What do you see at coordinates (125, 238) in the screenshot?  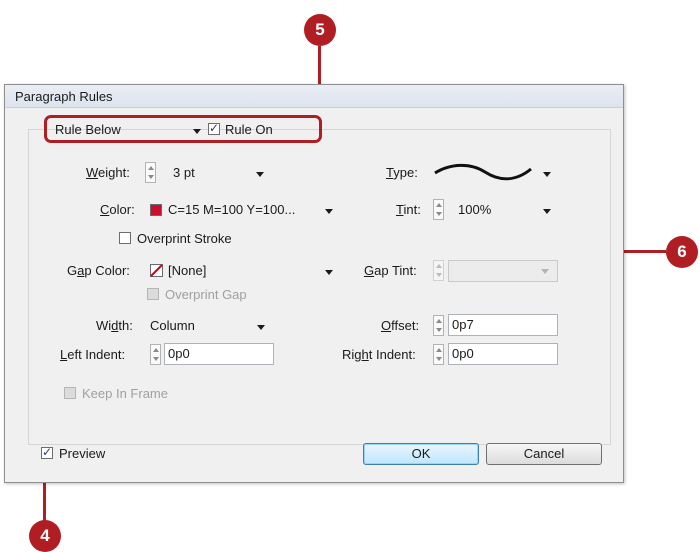 I see `overprint-stroke-checkbox` at bounding box center [125, 238].